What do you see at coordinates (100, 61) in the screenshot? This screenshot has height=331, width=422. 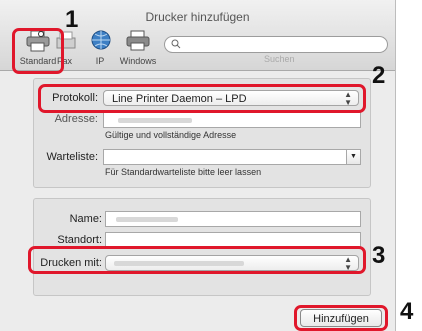 I see `toolbar-ip-label: IP` at bounding box center [100, 61].